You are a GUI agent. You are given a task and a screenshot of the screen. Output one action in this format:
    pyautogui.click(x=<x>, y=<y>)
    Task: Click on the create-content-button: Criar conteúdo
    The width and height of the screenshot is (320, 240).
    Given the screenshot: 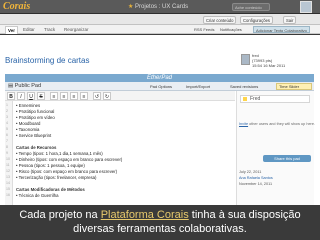 What is the action you would take?
    pyautogui.click(x=220, y=20)
    